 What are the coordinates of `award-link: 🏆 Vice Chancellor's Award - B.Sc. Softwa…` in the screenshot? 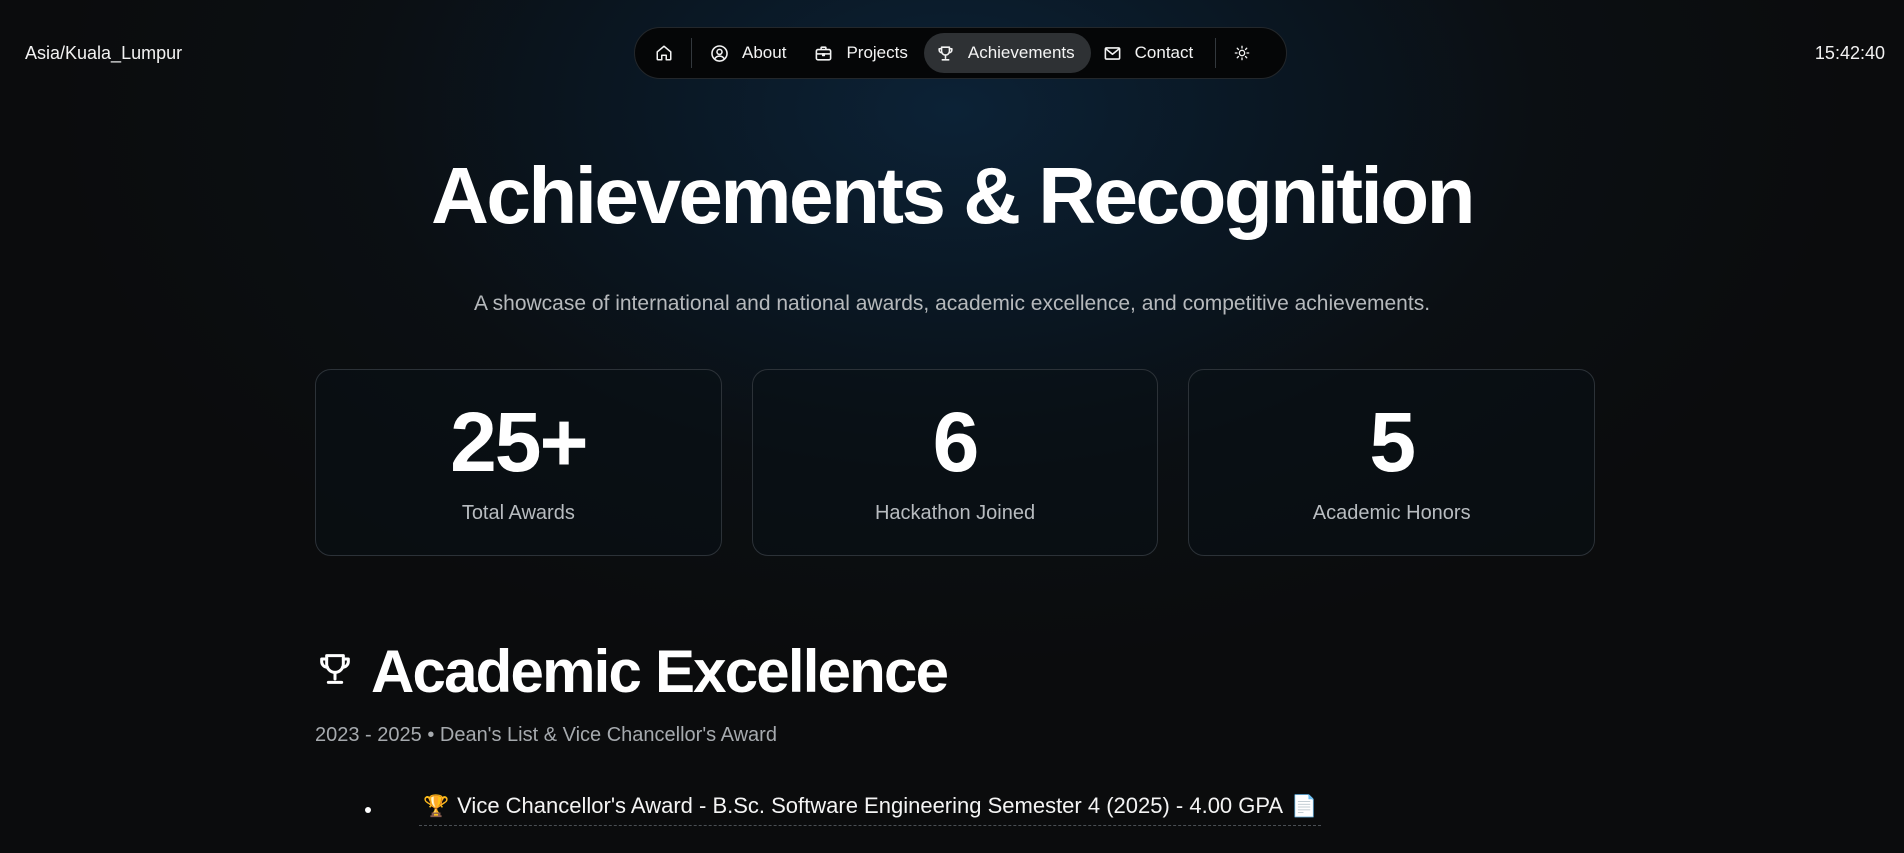 It's located at (870, 808).